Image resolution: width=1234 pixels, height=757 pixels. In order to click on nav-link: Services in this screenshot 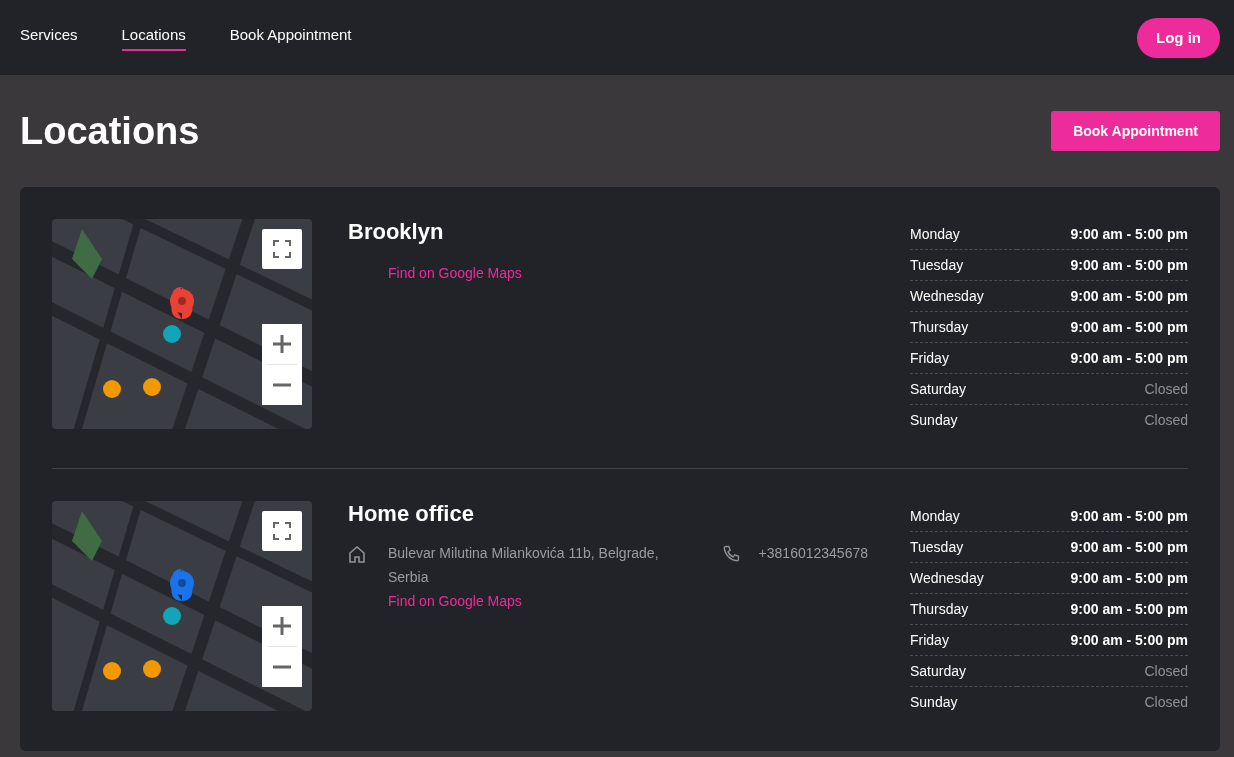, I will do `click(49, 37)`.